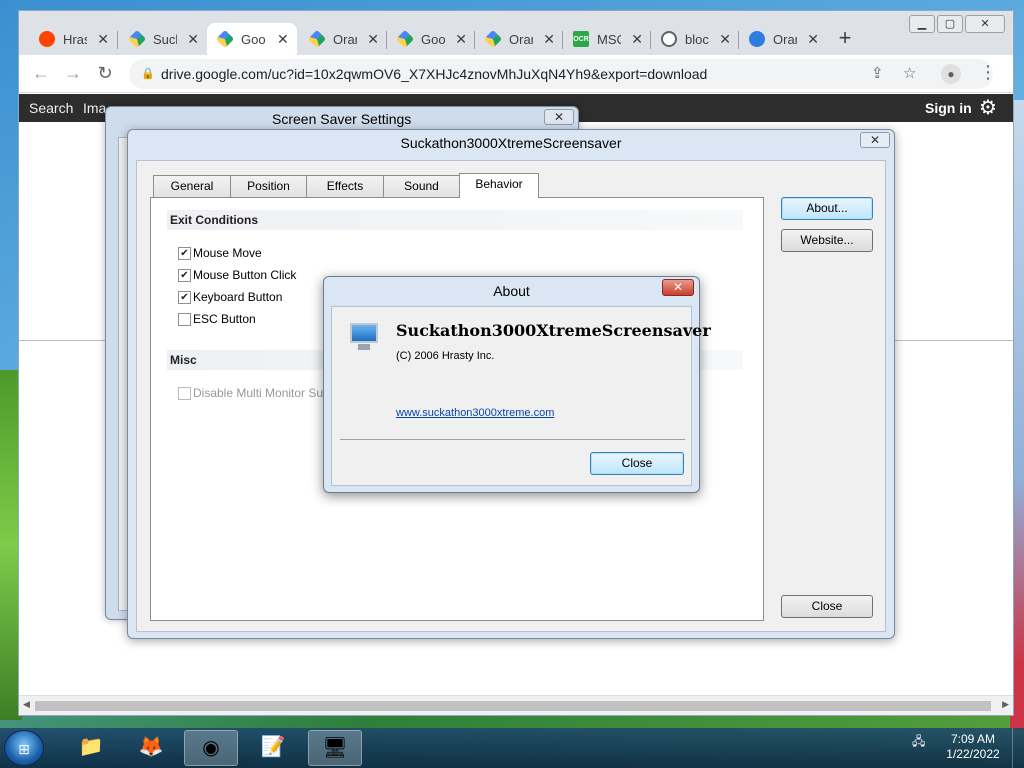 The width and height of the screenshot is (1024, 768). I want to click on checkbox-mouse-move: ✔ Mouse Move, so click(220, 253).